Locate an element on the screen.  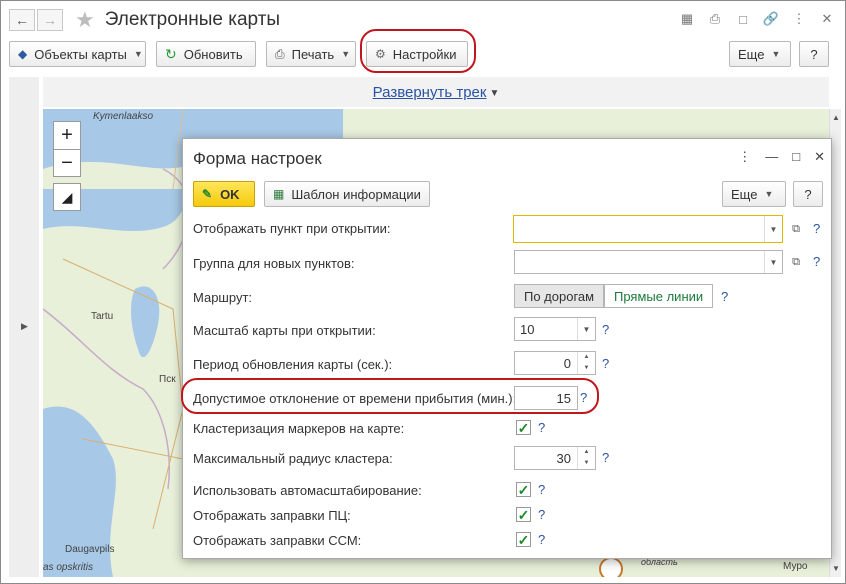
map-label: as opskritis is located at coordinates (68, 567).